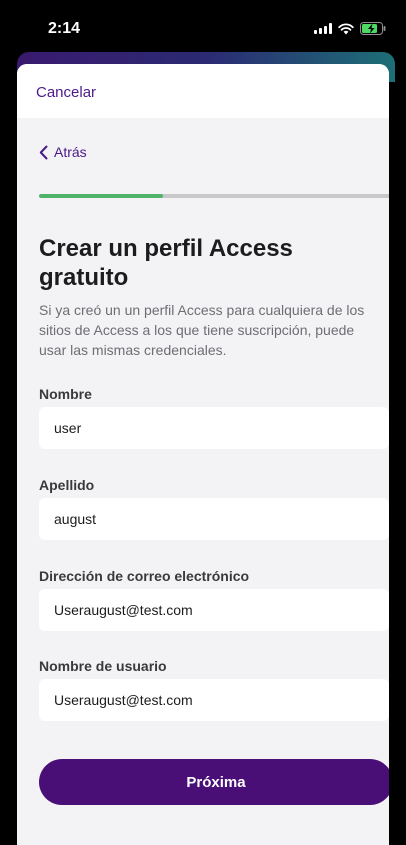 The height and width of the screenshot is (845, 406). What do you see at coordinates (214, 519) in the screenshot?
I see `last-name-input` at bounding box center [214, 519].